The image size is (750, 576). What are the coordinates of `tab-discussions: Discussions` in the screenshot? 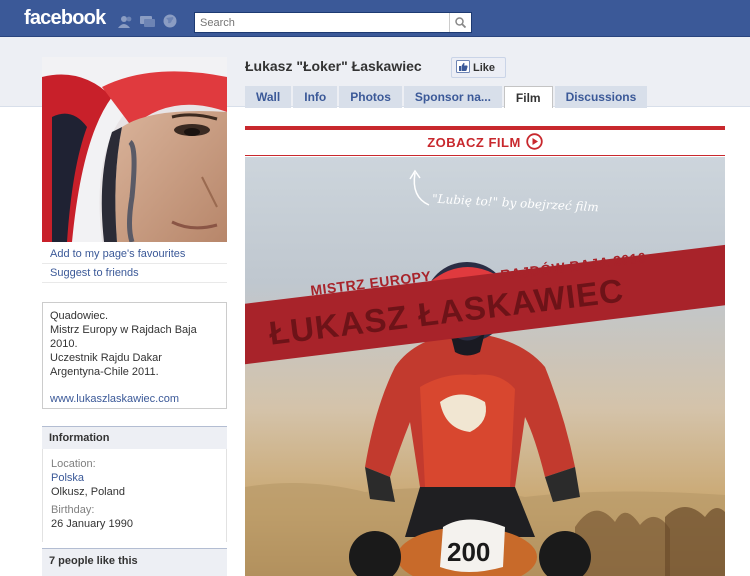 It's located at (601, 97).